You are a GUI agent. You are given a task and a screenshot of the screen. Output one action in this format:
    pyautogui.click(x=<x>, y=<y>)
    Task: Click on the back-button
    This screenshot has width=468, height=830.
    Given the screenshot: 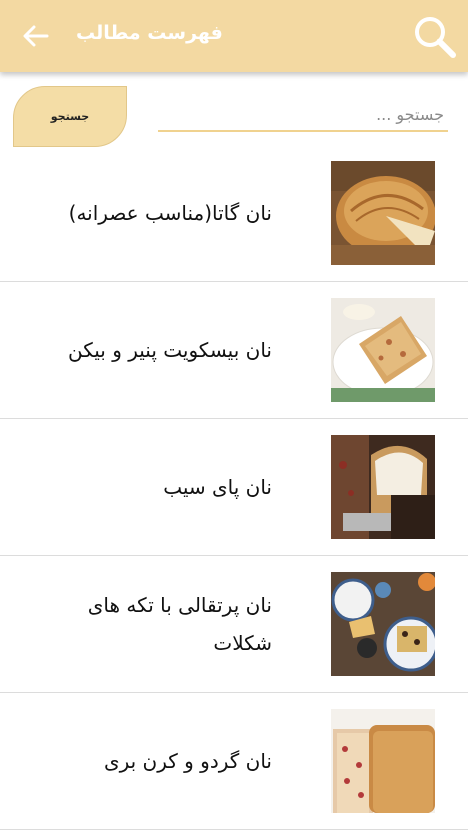 What is the action you would take?
    pyautogui.click(x=36, y=36)
    